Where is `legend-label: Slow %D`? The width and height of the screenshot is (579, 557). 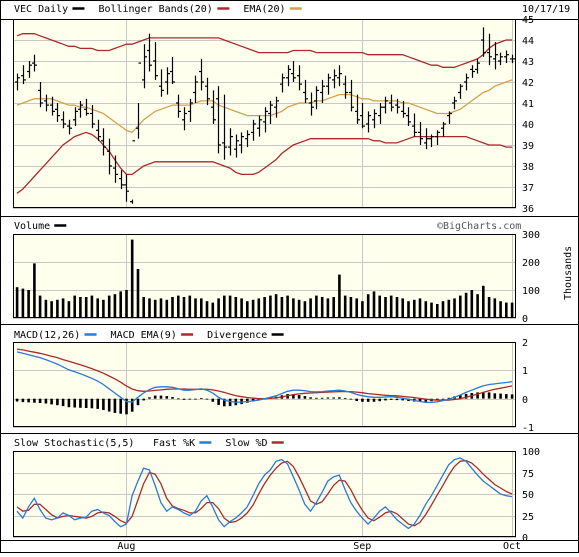 legend-label: Slow %D is located at coordinates (246, 443).